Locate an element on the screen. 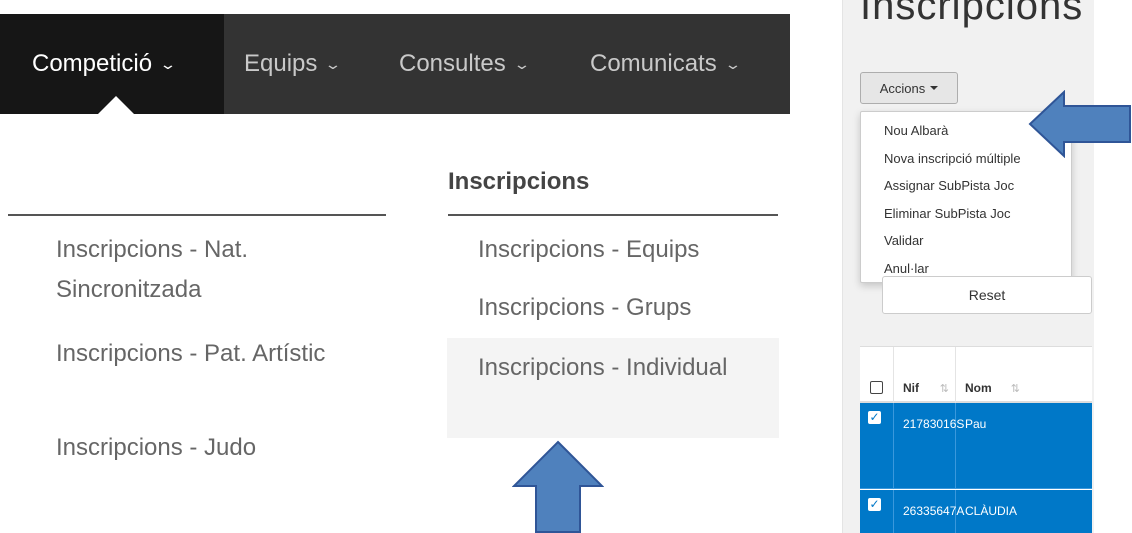 This screenshot has height=533, width=1132. nav-equips: Equips ⌄ is located at coordinates (293, 64).